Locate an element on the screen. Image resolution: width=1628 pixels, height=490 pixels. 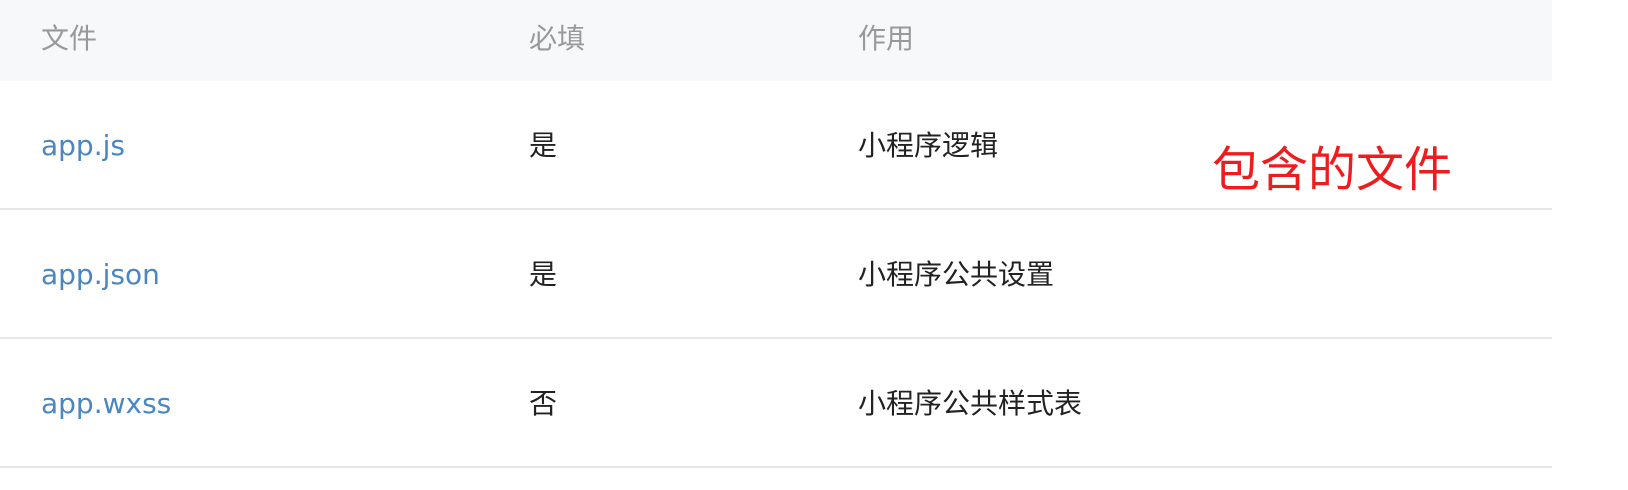
header-file: 文件 is located at coordinates (69, 38).